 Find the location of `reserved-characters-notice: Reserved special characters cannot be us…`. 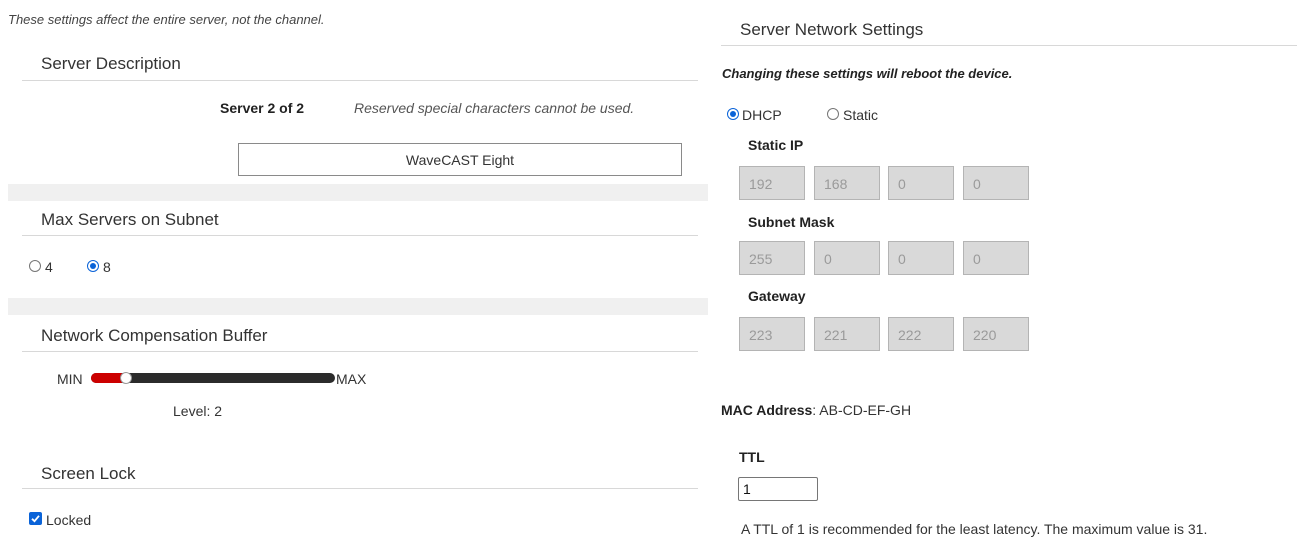

reserved-characters-notice: Reserved special characters cannot be us… is located at coordinates (494, 108).